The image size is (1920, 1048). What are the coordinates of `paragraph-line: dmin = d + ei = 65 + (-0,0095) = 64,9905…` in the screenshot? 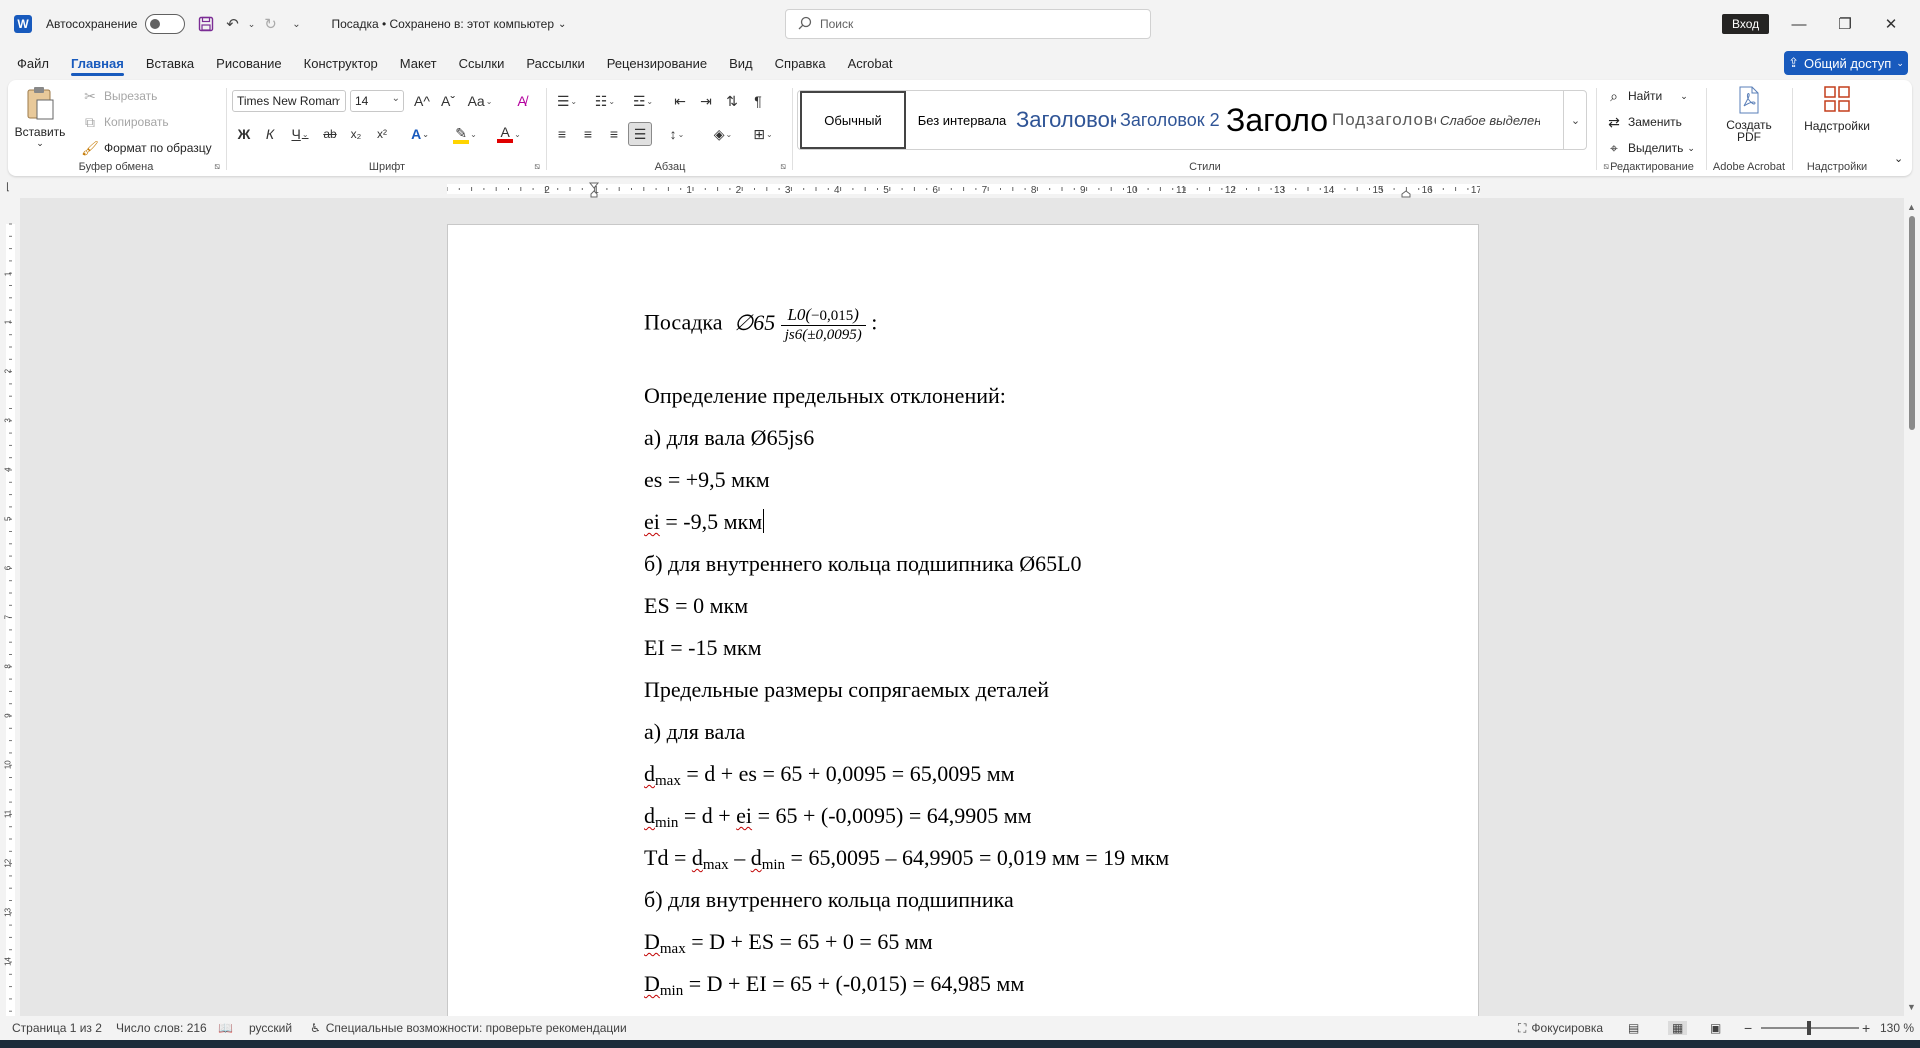 It's located at (838, 817).